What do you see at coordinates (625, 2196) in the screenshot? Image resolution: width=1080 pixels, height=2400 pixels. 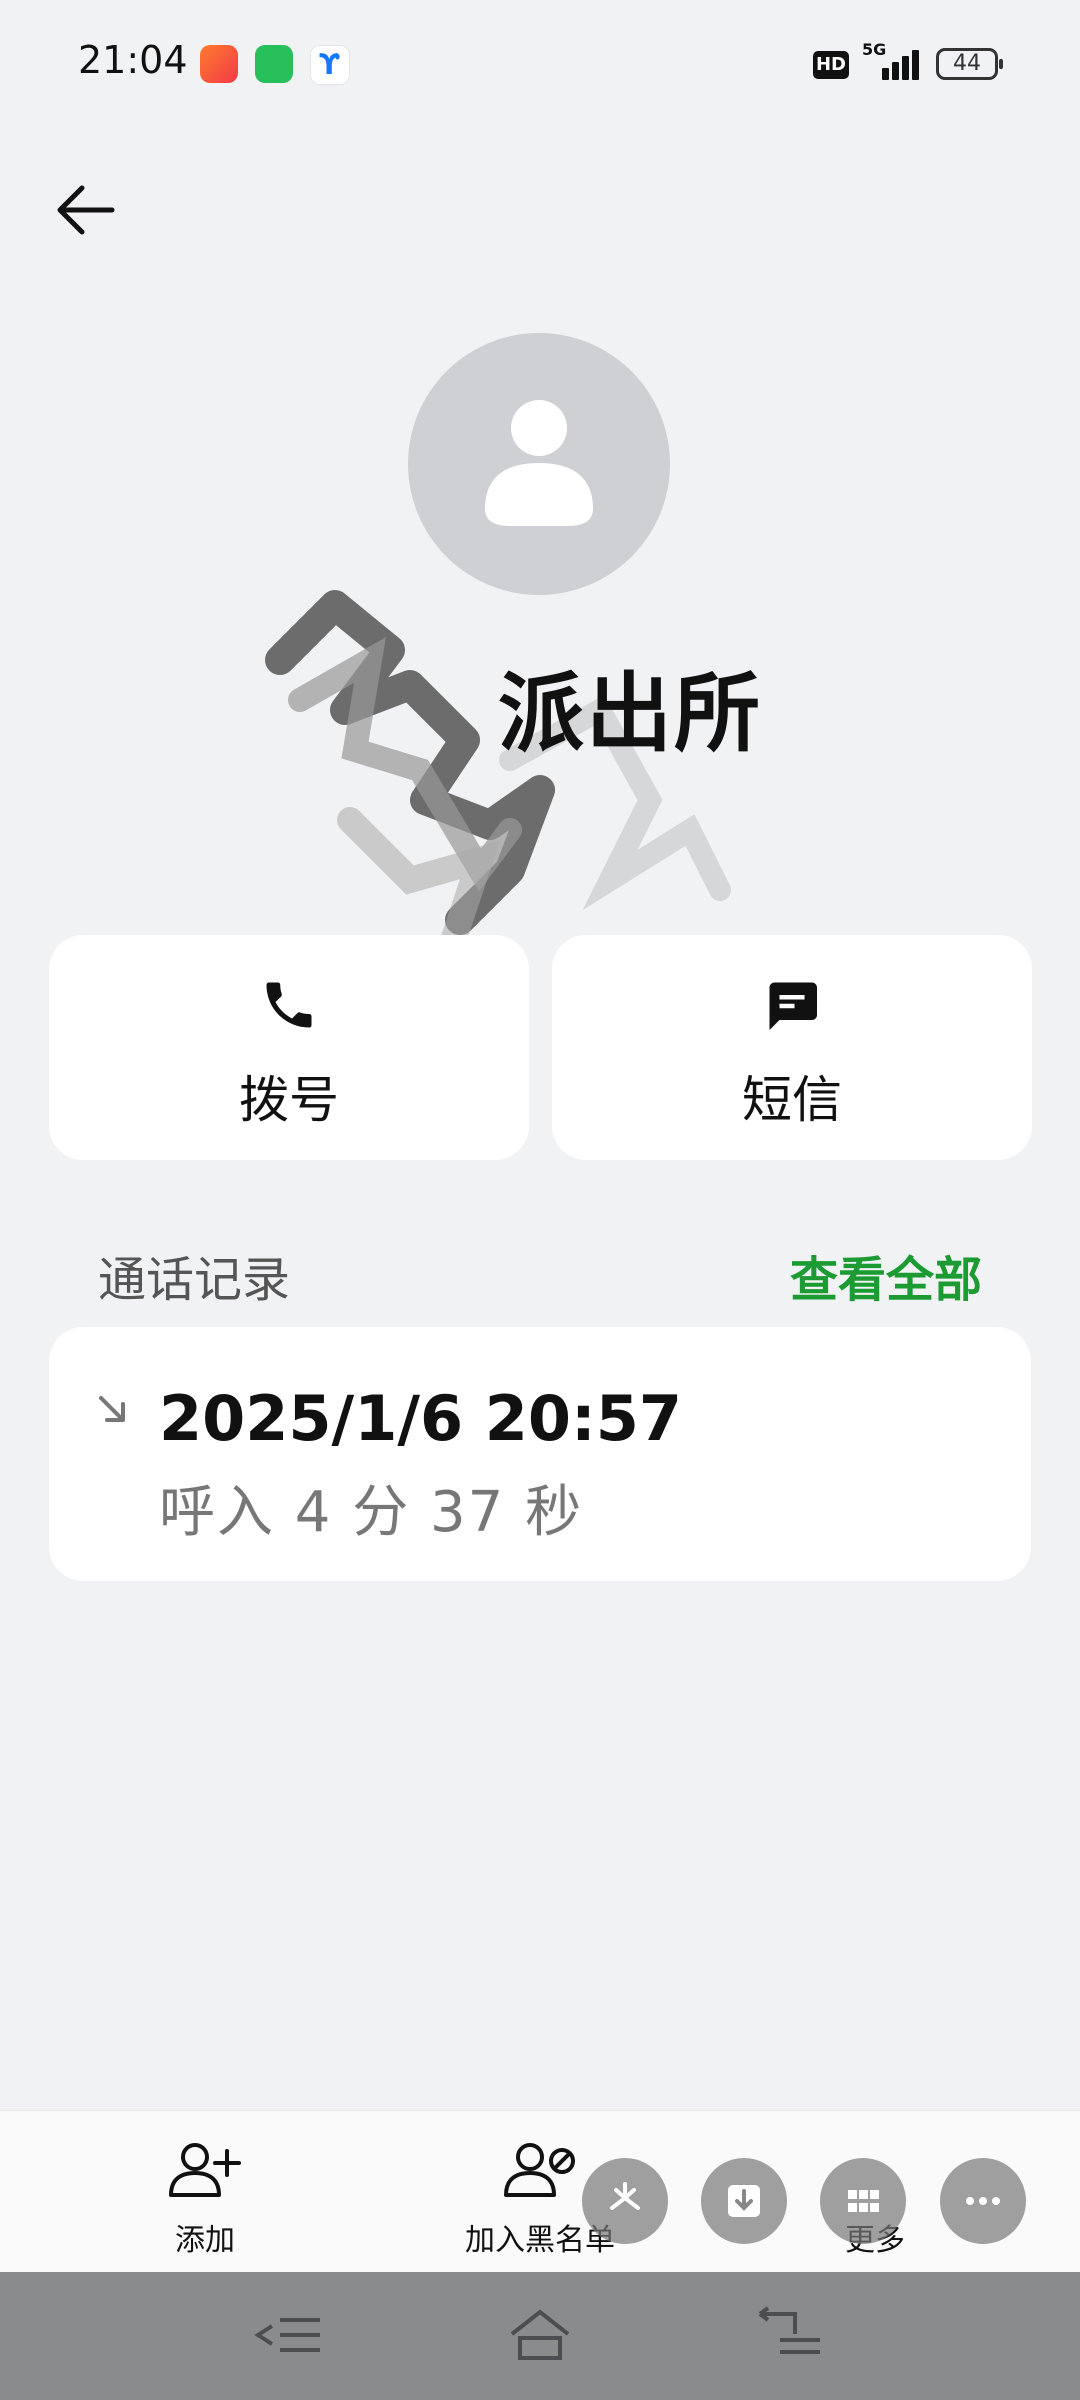 I see `sparkle-icon` at bounding box center [625, 2196].